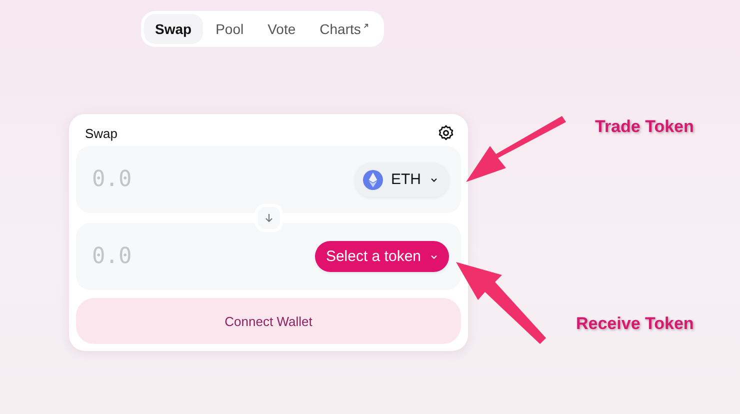 The image size is (740, 414). I want to click on connect-wallet-button: Connect Wallet, so click(268, 321).